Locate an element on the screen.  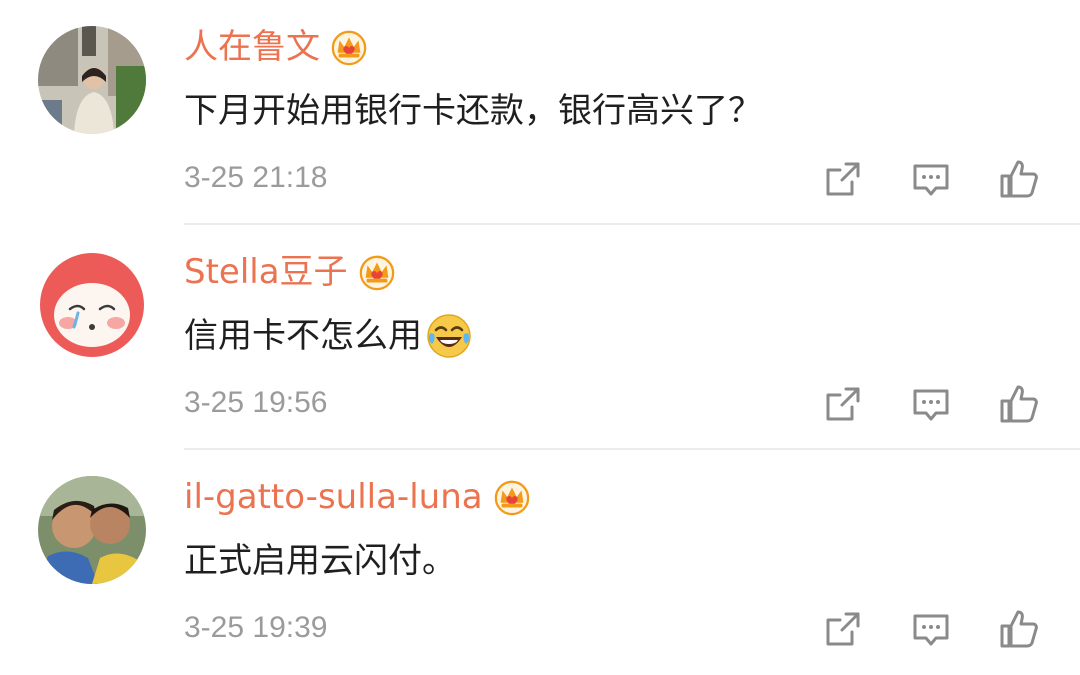
username: Stella豆子 is located at coordinates (266, 272).